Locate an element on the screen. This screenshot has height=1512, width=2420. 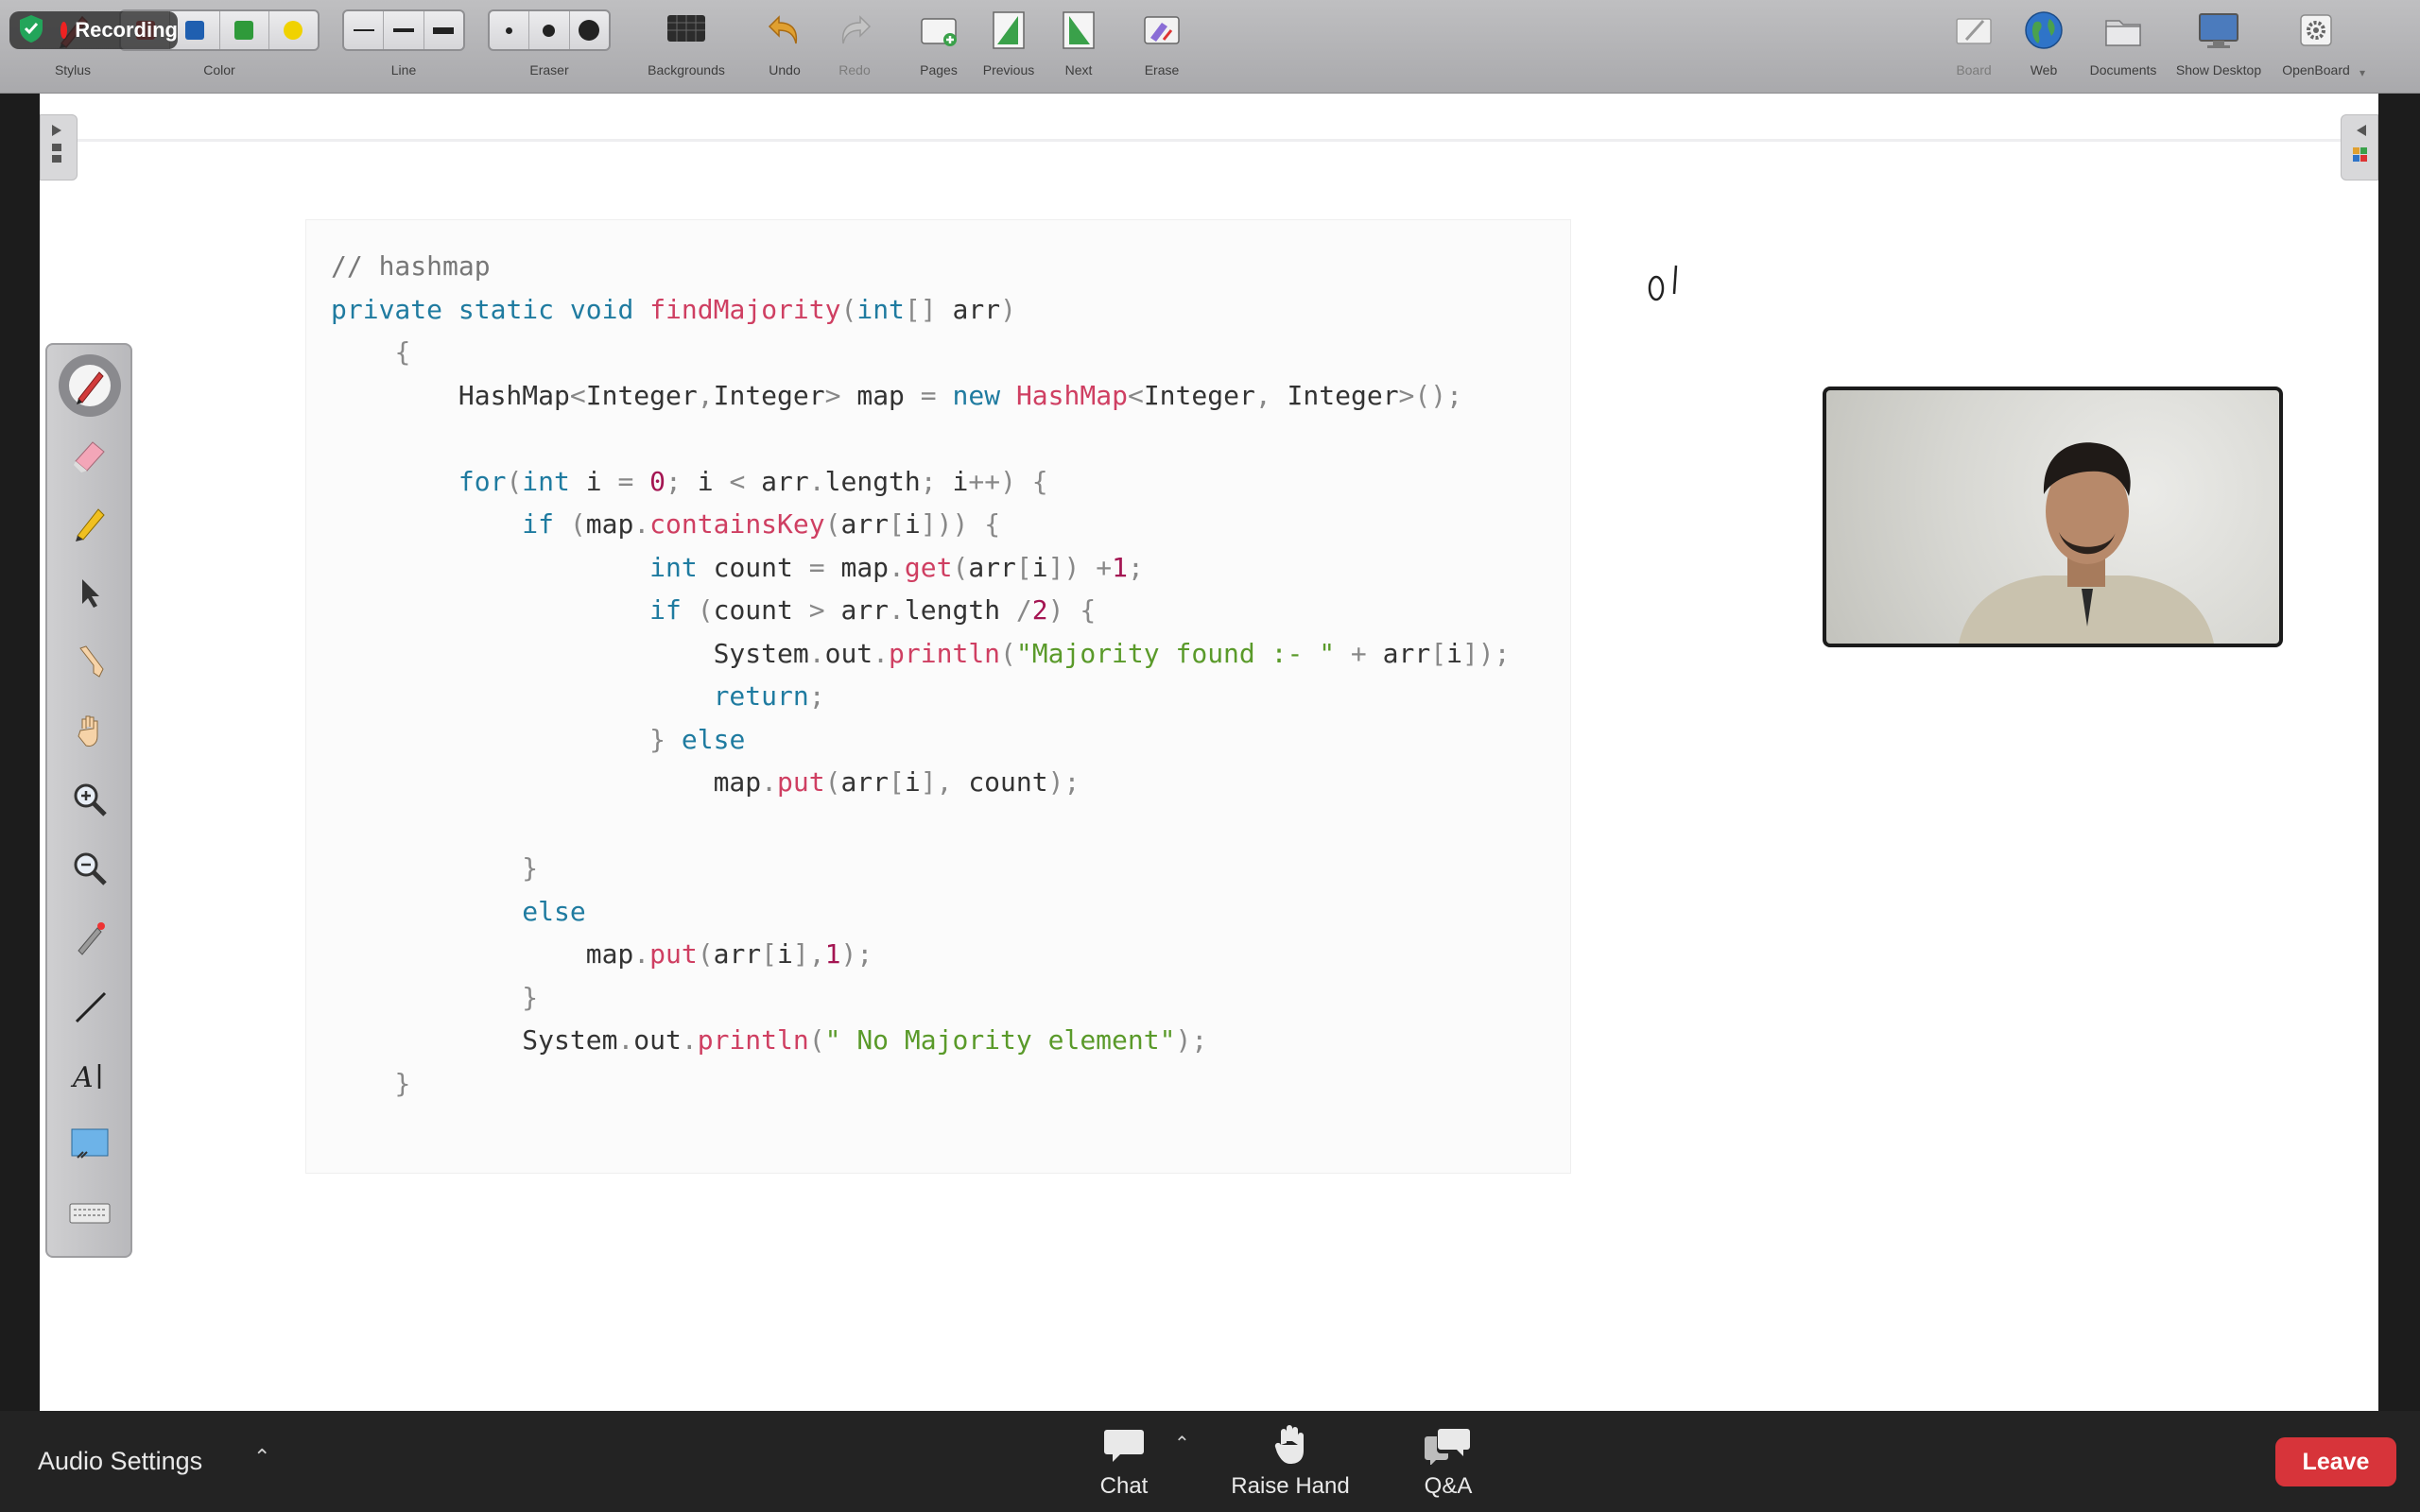
raise-hand-label: Raise Hand is located at coordinates (1290, 1486).